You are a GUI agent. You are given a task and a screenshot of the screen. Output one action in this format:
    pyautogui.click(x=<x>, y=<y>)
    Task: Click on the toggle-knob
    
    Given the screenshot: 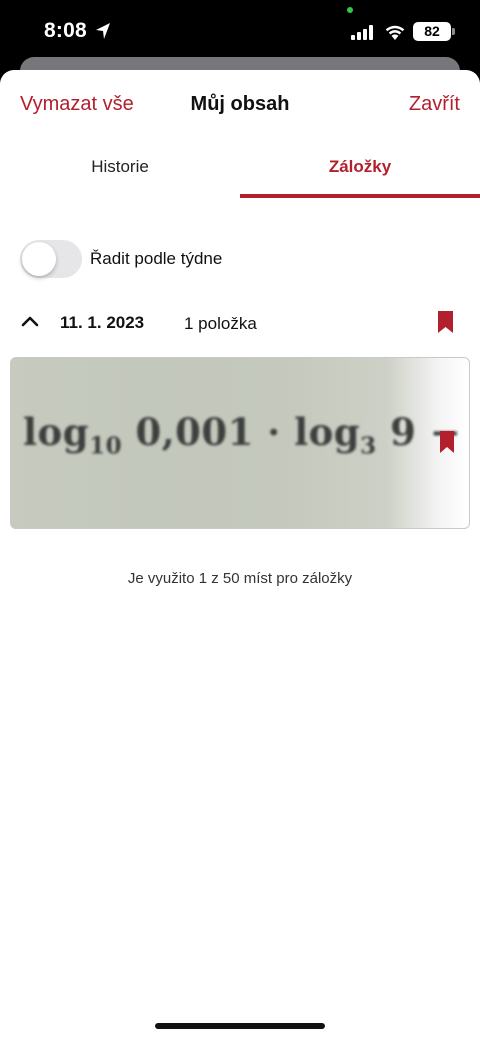 What is the action you would take?
    pyautogui.click(x=39, y=259)
    